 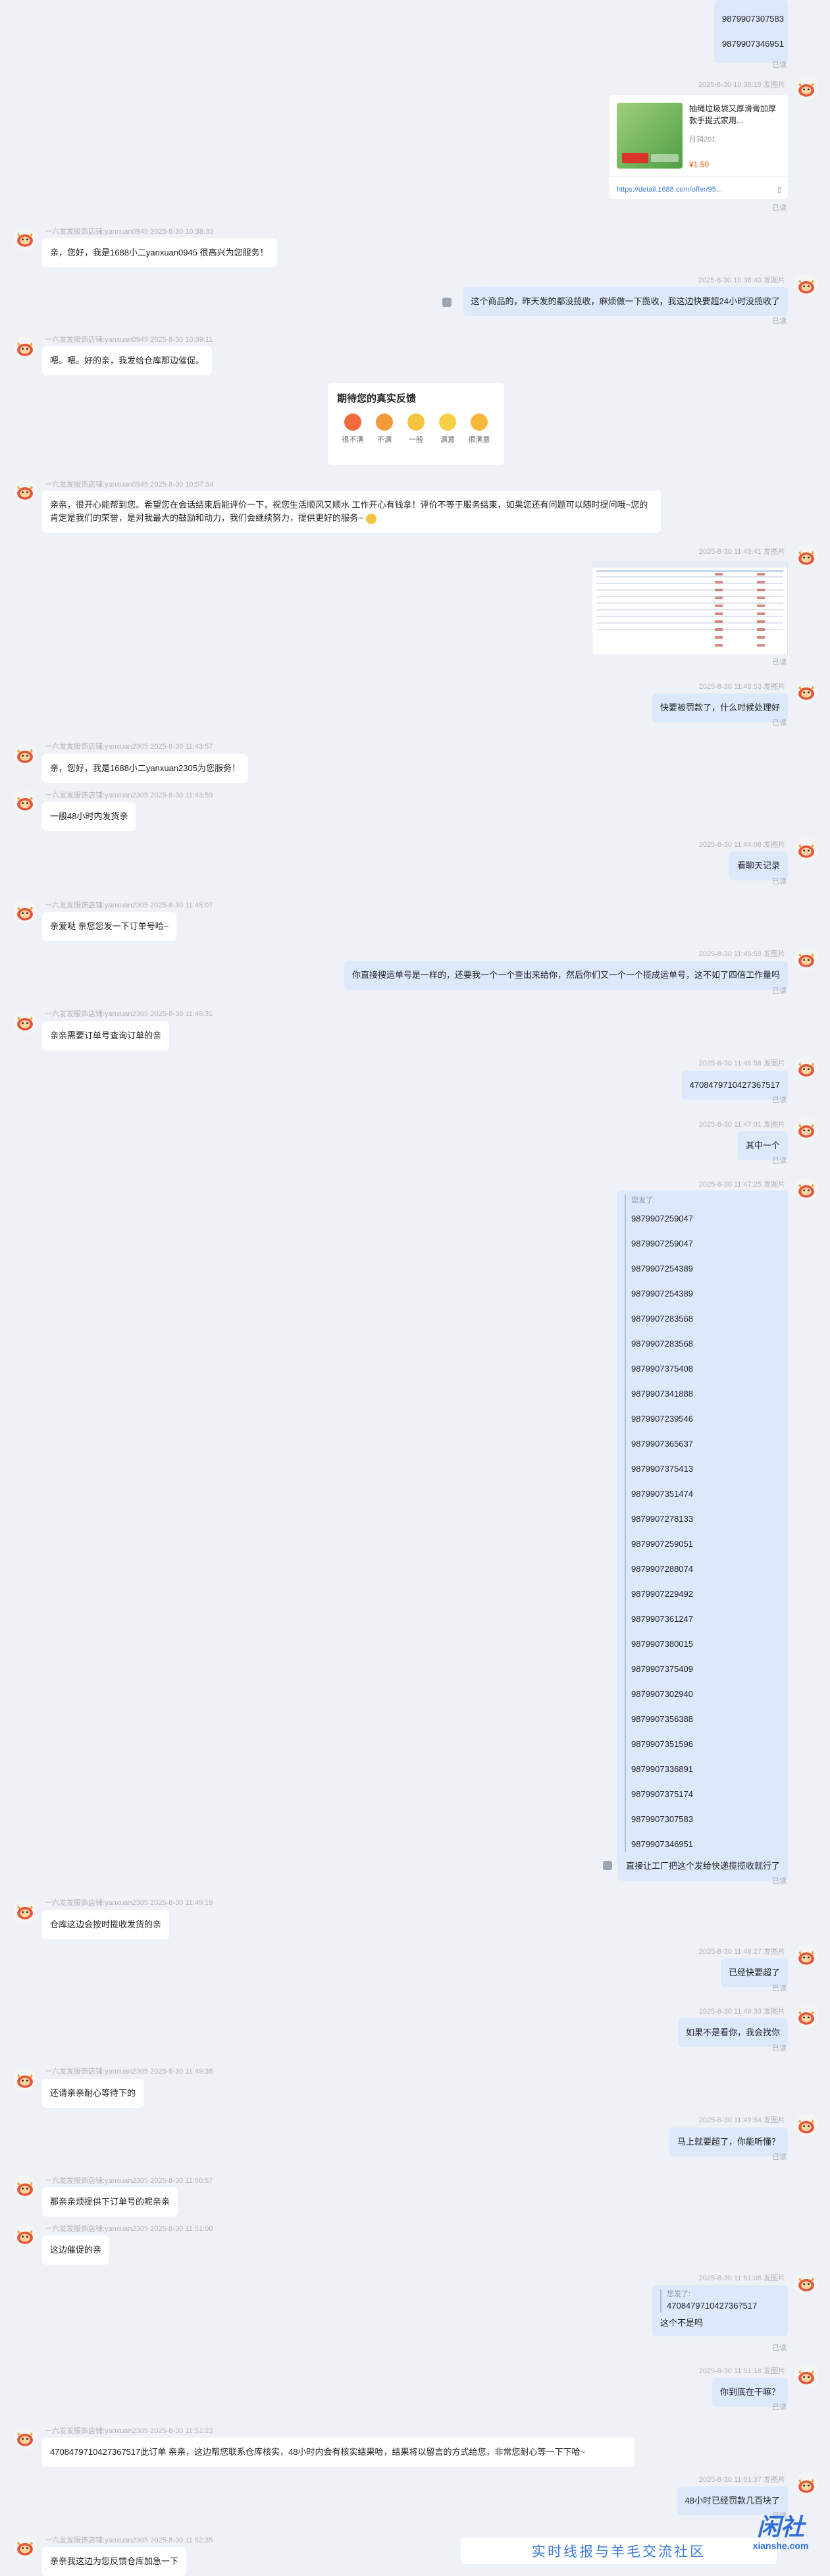 I want to click on tracking-number: 9879907283568, so click(x=662, y=1319).